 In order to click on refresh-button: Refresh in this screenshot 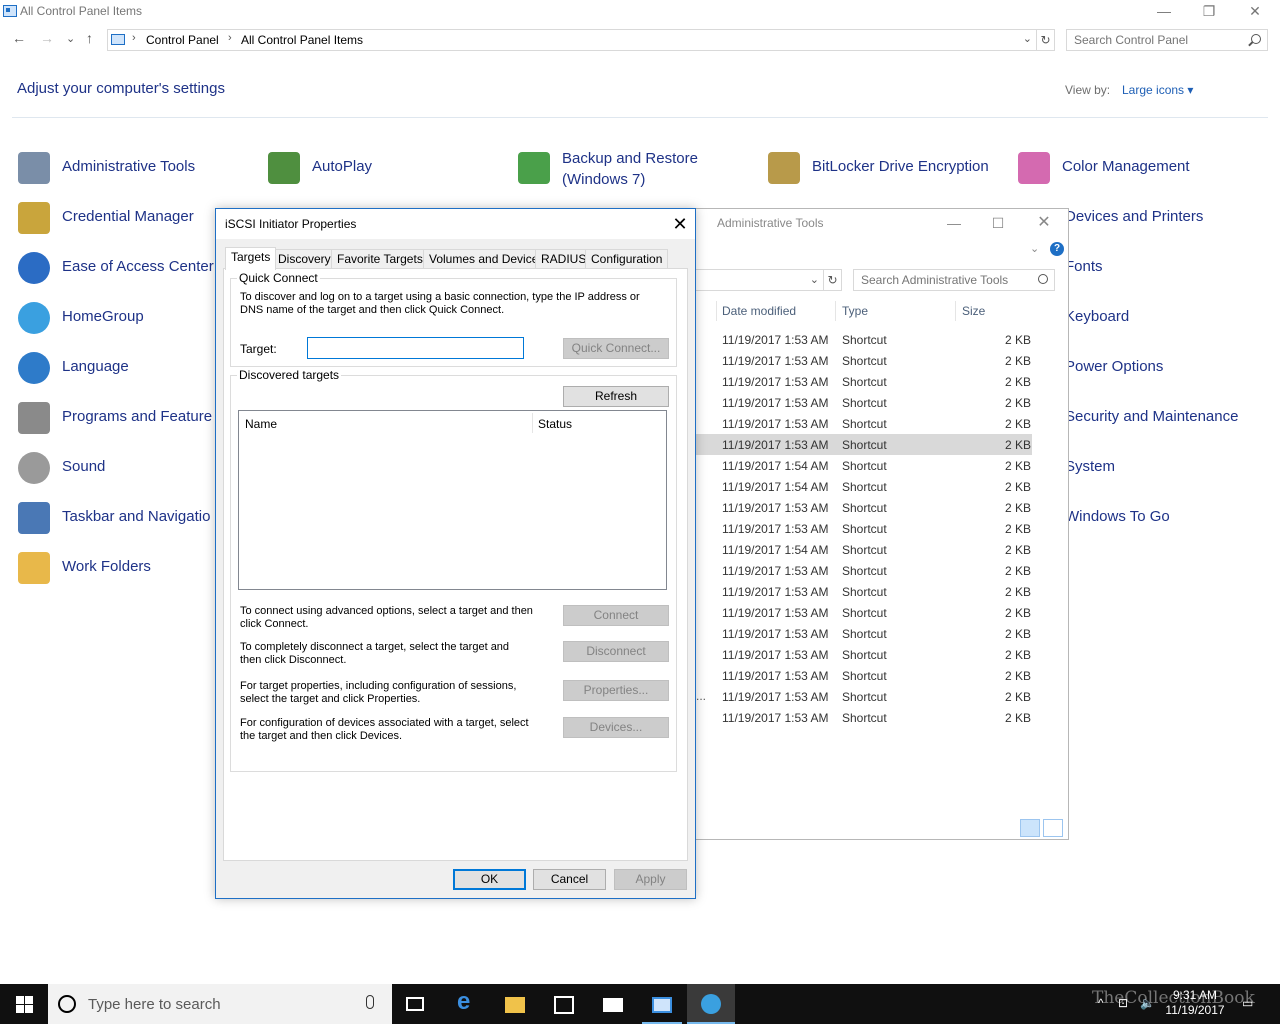, I will do `click(616, 396)`.